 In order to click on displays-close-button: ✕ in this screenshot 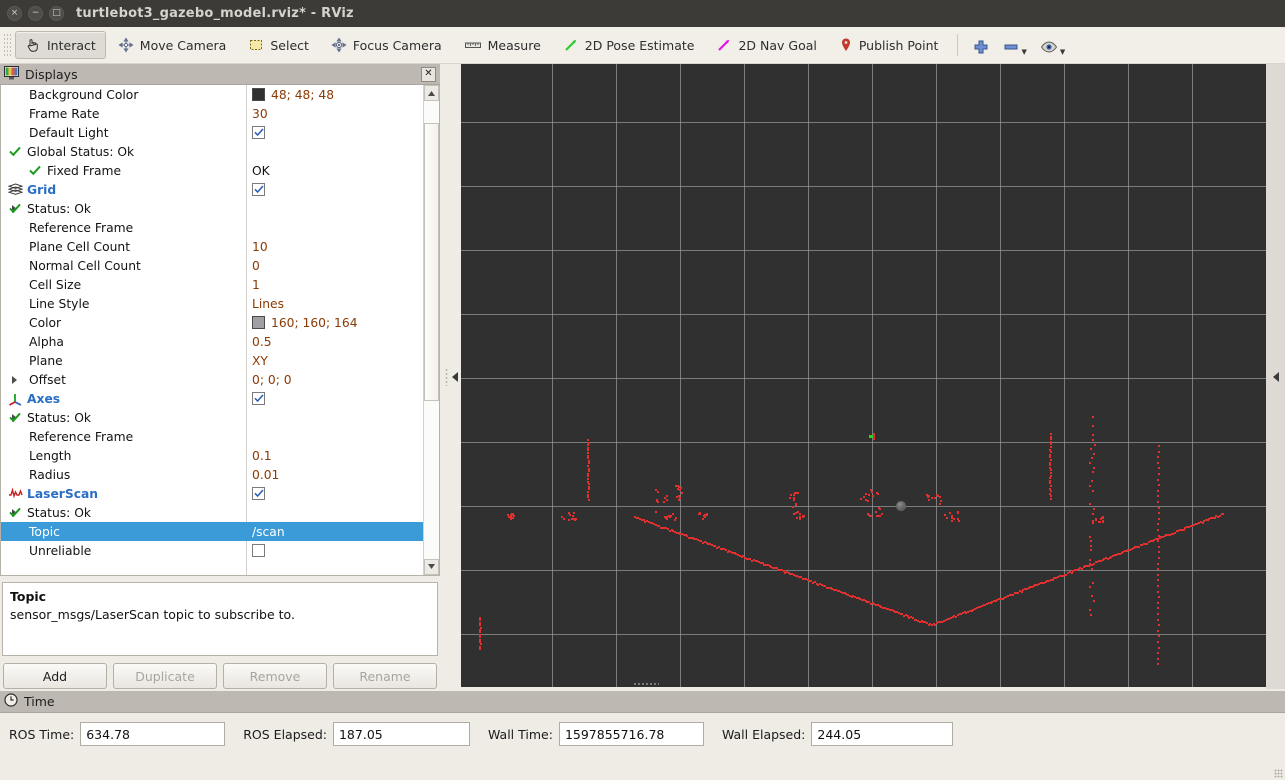, I will do `click(428, 74)`.